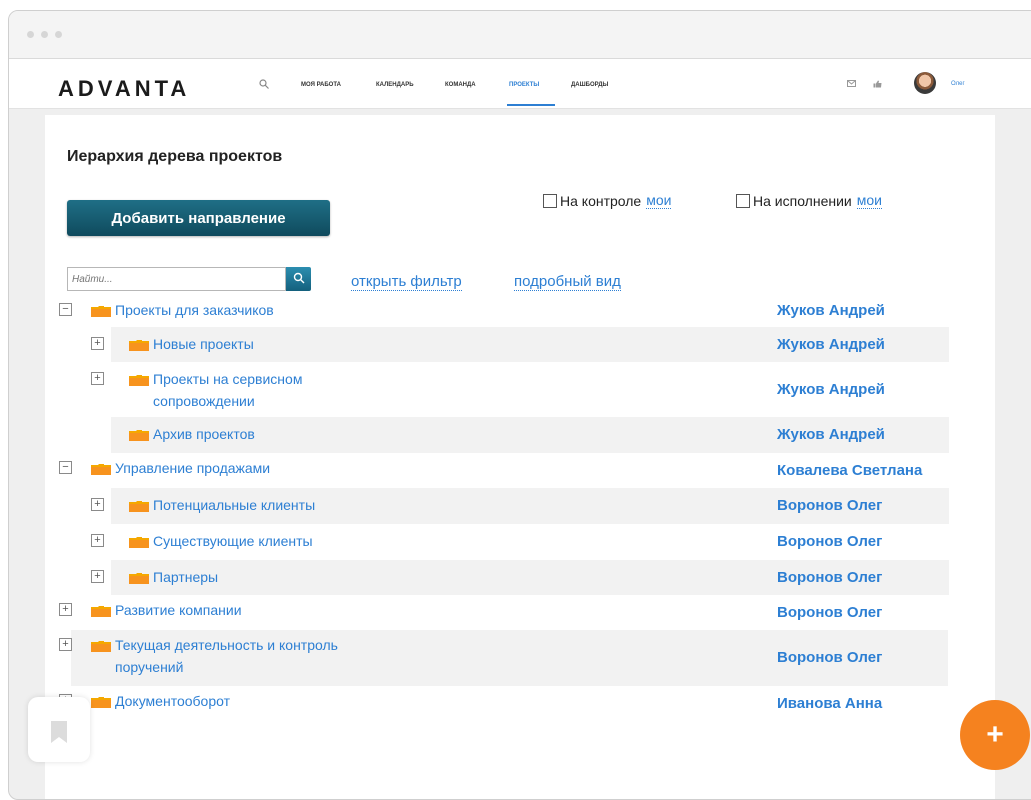 The height and width of the screenshot is (800, 1031). Describe the element at coordinates (172, 701) in the screenshot. I see `tree-node-label: Документооборот` at that location.